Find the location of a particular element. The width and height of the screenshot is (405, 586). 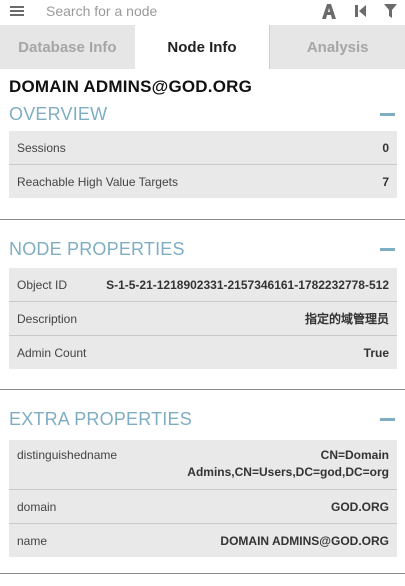

node-title: DOMAIN ADMINS@GOD.ORG is located at coordinates (131, 86).